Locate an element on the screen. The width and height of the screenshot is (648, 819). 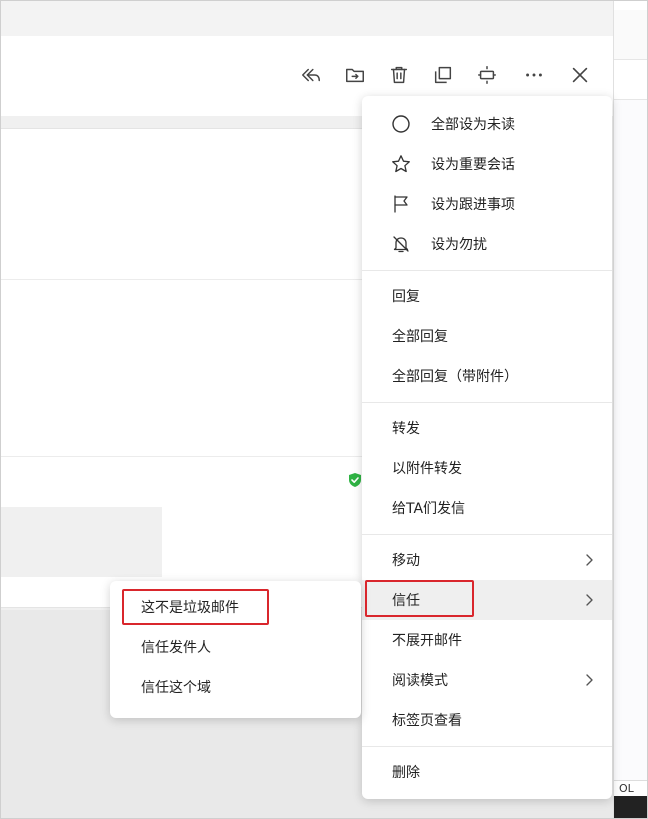
menu-item-label: 回复 is located at coordinates (406, 297).